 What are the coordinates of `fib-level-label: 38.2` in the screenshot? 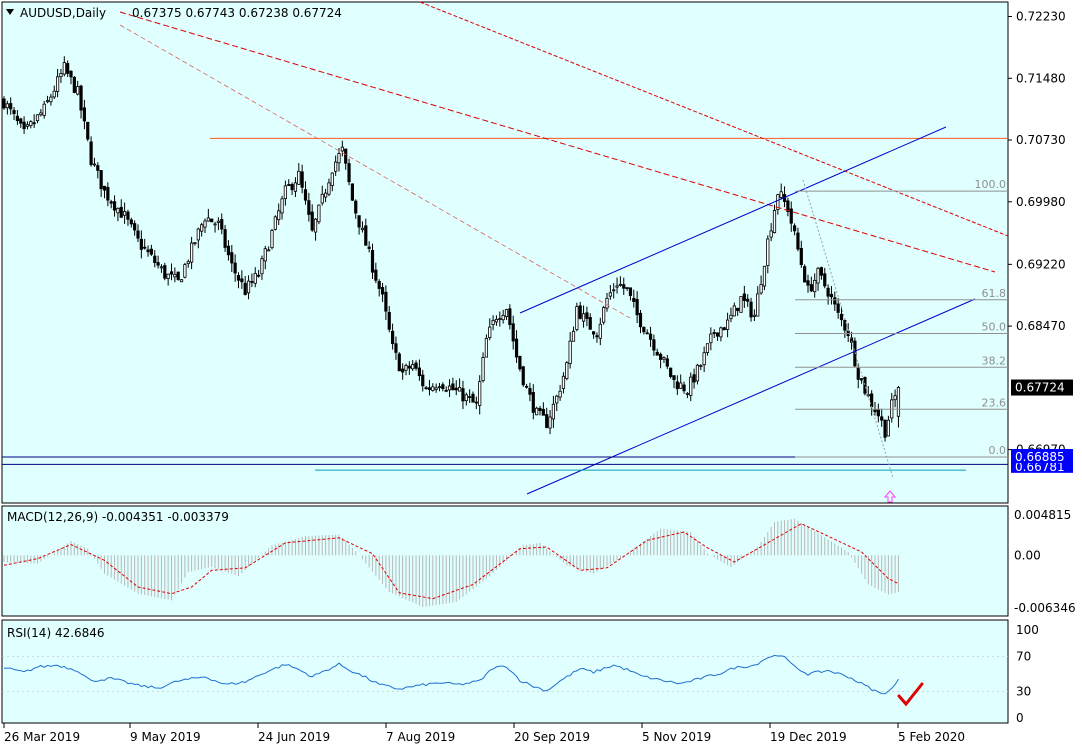 It's located at (994, 360).